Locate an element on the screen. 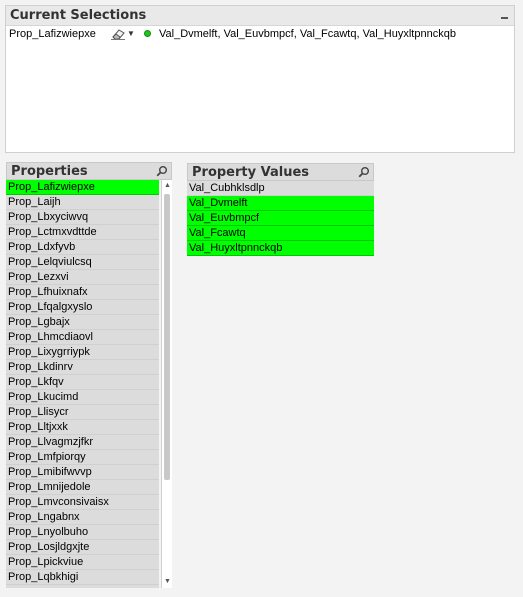 This screenshot has height=597, width=523. list-item: Prop_Lezxvi is located at coordinates (82, 277).